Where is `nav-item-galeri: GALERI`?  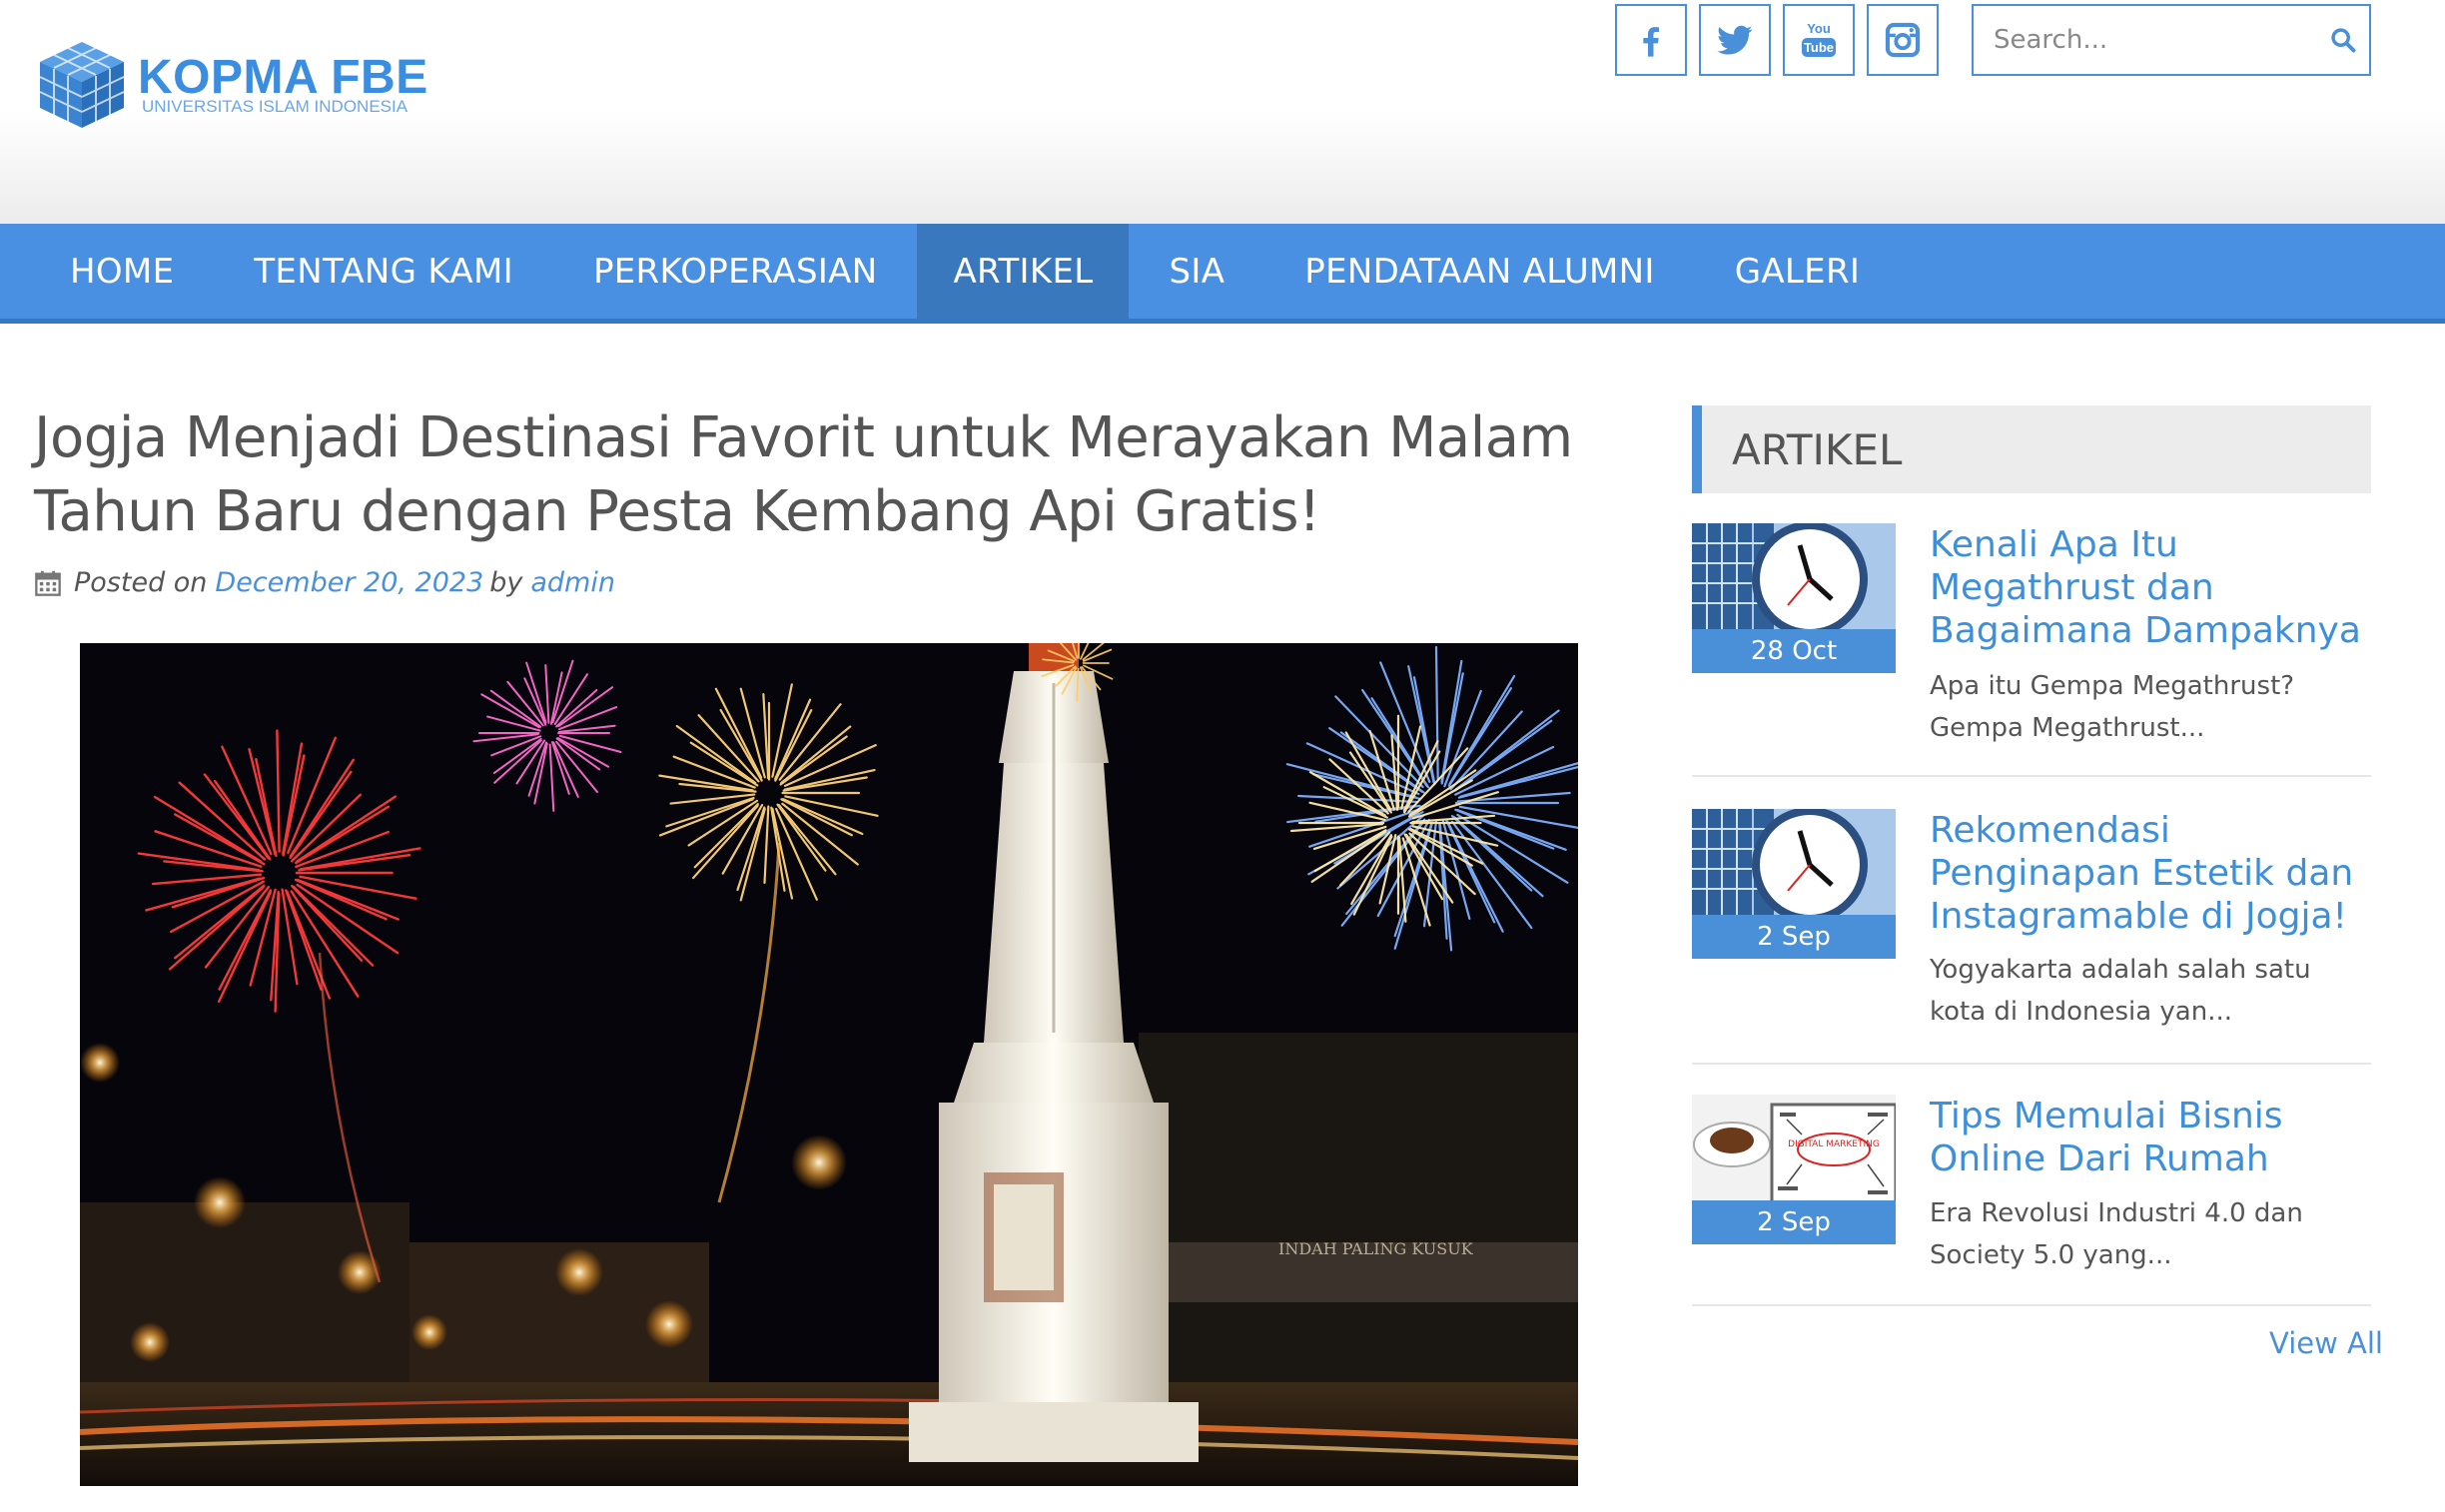
nav-item-galeri: GALERI is located at coordinates (1797, 271).